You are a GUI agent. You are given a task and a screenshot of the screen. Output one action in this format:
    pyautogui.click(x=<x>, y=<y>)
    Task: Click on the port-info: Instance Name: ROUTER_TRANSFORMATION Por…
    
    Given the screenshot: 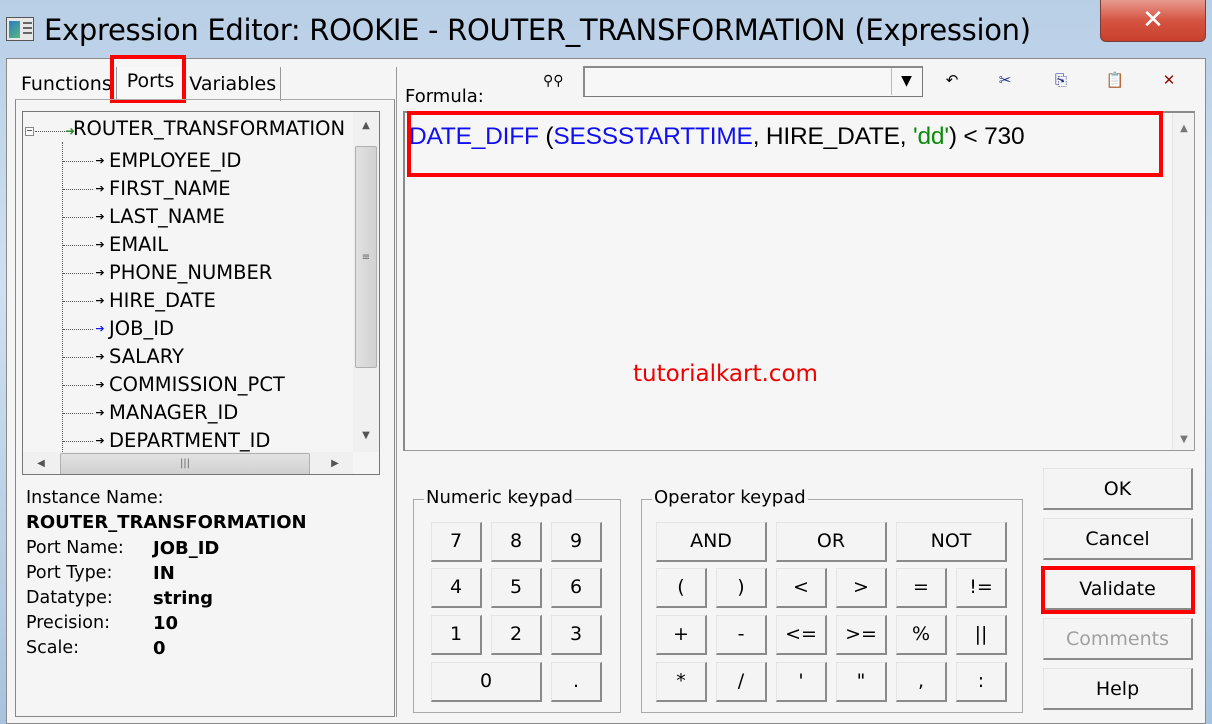 What is the action you would take?
    pyautogui.click(x=201, y=573)
    